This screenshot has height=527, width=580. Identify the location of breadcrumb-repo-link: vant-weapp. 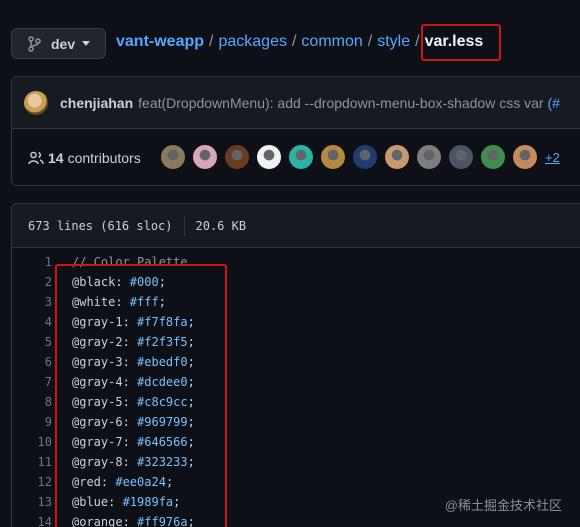
(160, 42).